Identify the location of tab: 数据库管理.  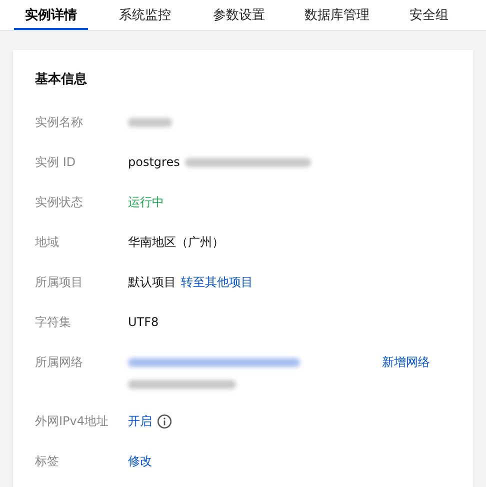
(337, 15).